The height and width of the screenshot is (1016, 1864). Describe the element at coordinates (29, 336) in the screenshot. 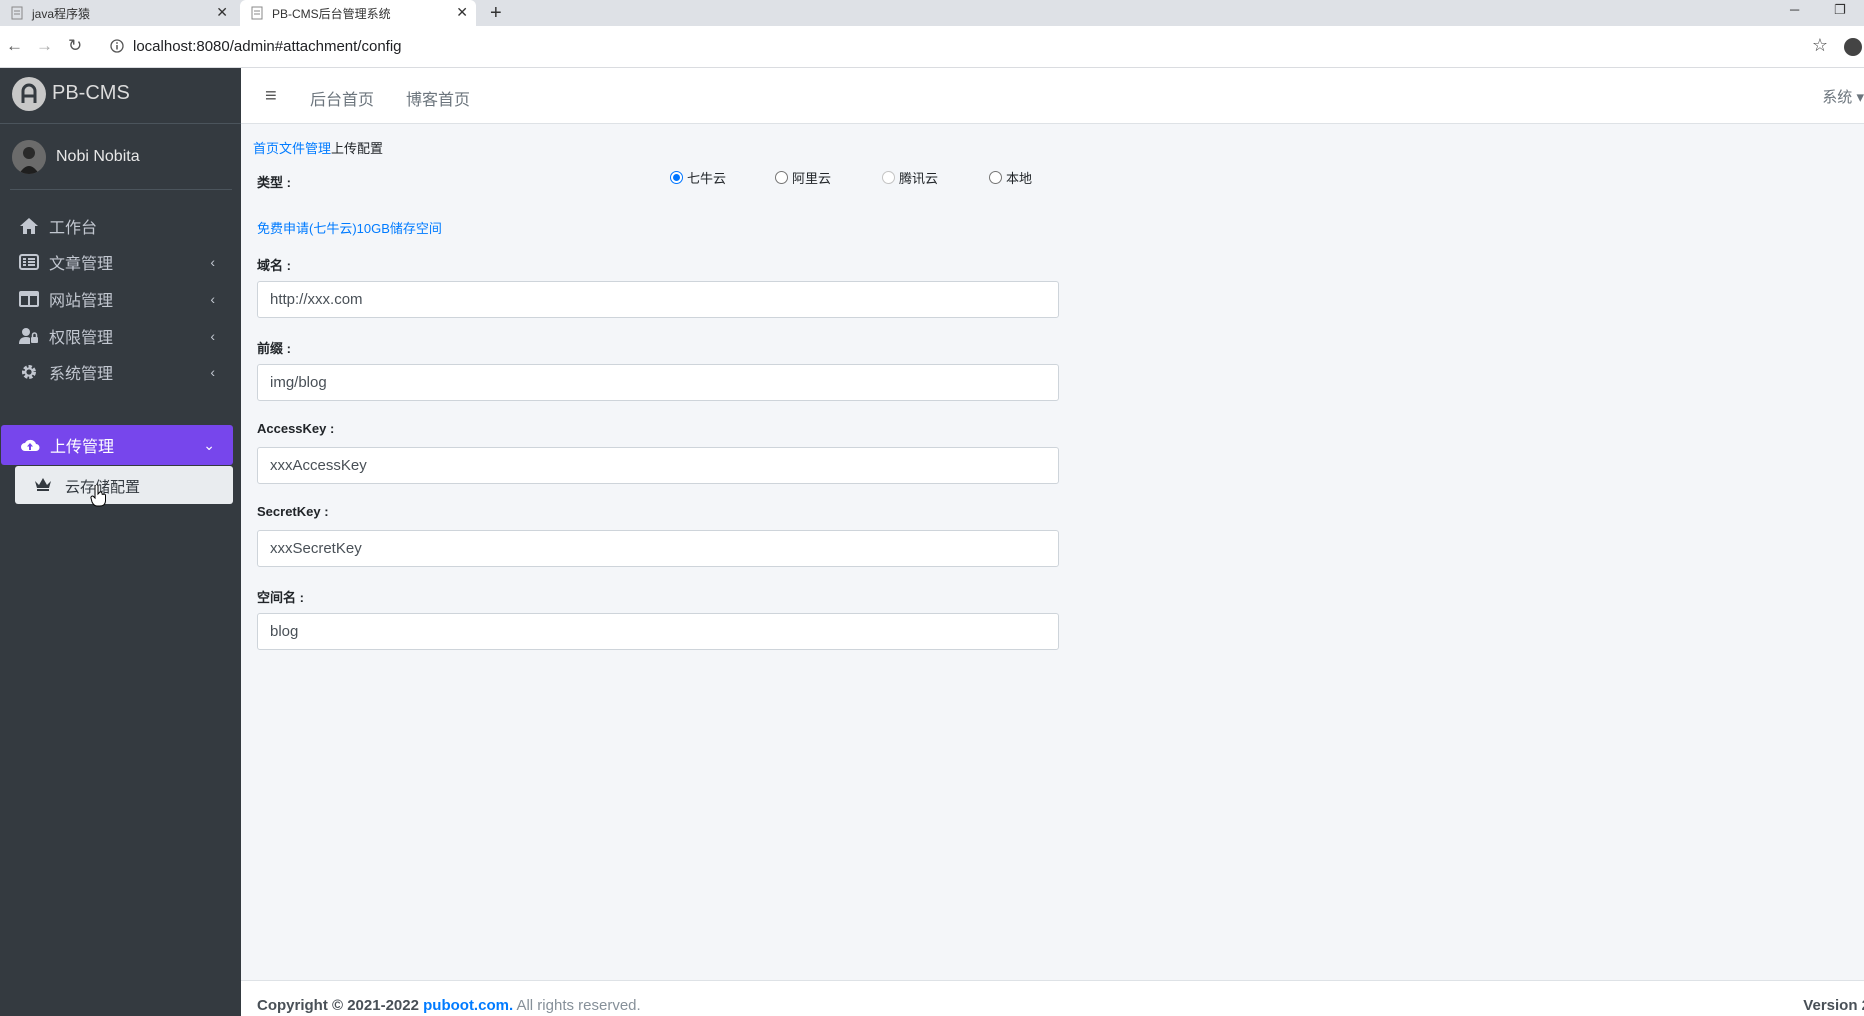

I see `user-lock-icon` at that location.